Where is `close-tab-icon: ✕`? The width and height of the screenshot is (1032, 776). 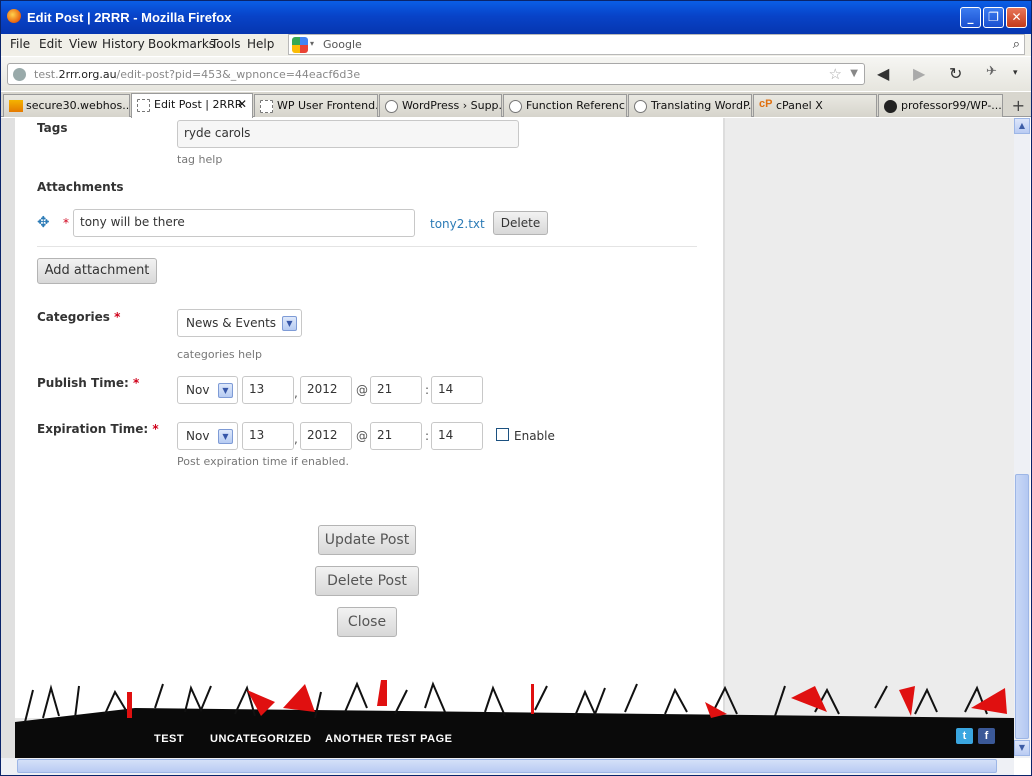 close-tab-icon: ✕ is located at coordinates (242, 104).